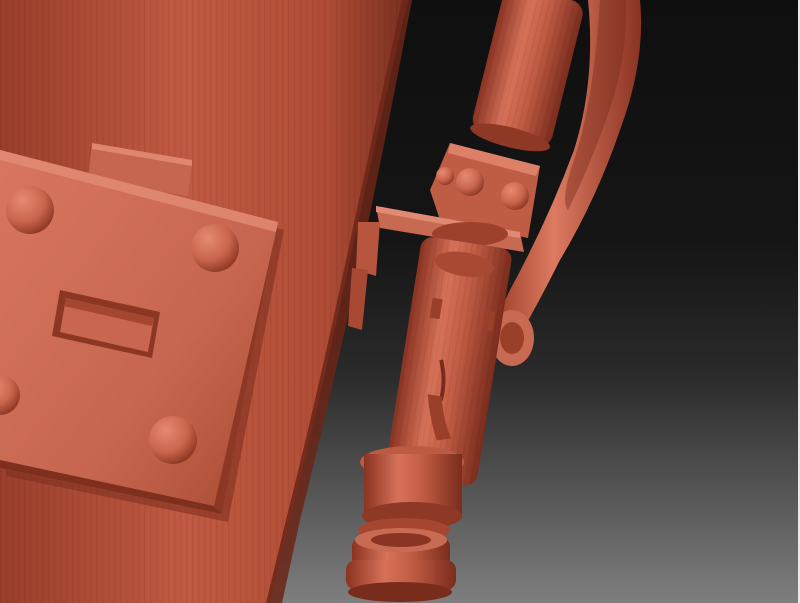 The height and width of the screenshot is (603, 800). I want to click on lower-fitting, so click(405, 524).